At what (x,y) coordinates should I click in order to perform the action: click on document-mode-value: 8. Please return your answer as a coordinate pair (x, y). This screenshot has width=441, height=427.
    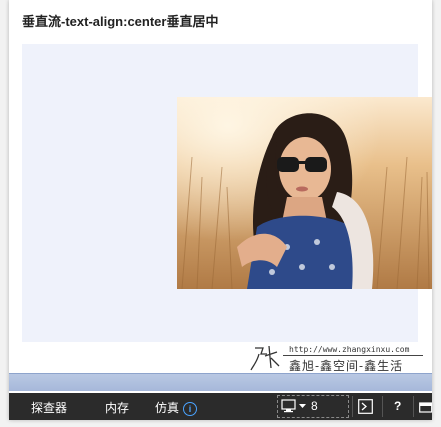
    Looking at the image, I should click on (314, 406).